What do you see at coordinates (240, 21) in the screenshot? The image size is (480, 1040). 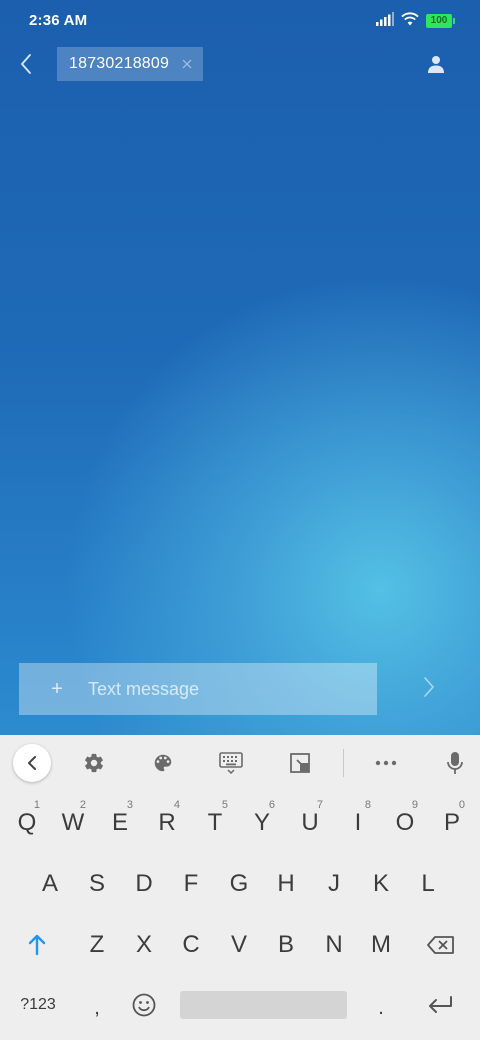 I see `status-bar: 2:36 AM 100` at bounding box center [240, 21].